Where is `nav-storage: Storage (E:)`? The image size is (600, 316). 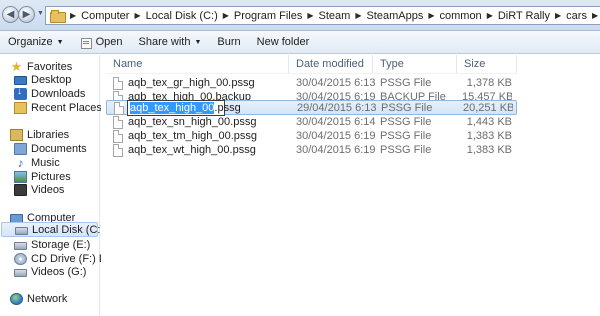
nav-storage: Storage (E:) is located at coordinates (52, 244).